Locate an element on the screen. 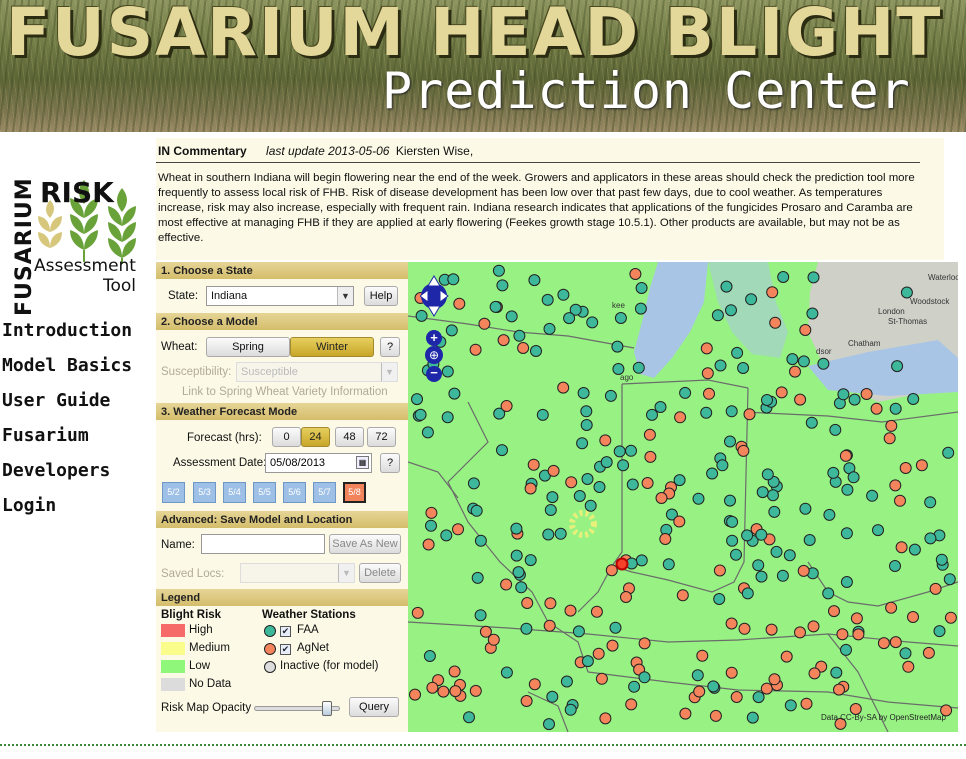  nav-introduction: Introduction is located at coordinates (67, 330).